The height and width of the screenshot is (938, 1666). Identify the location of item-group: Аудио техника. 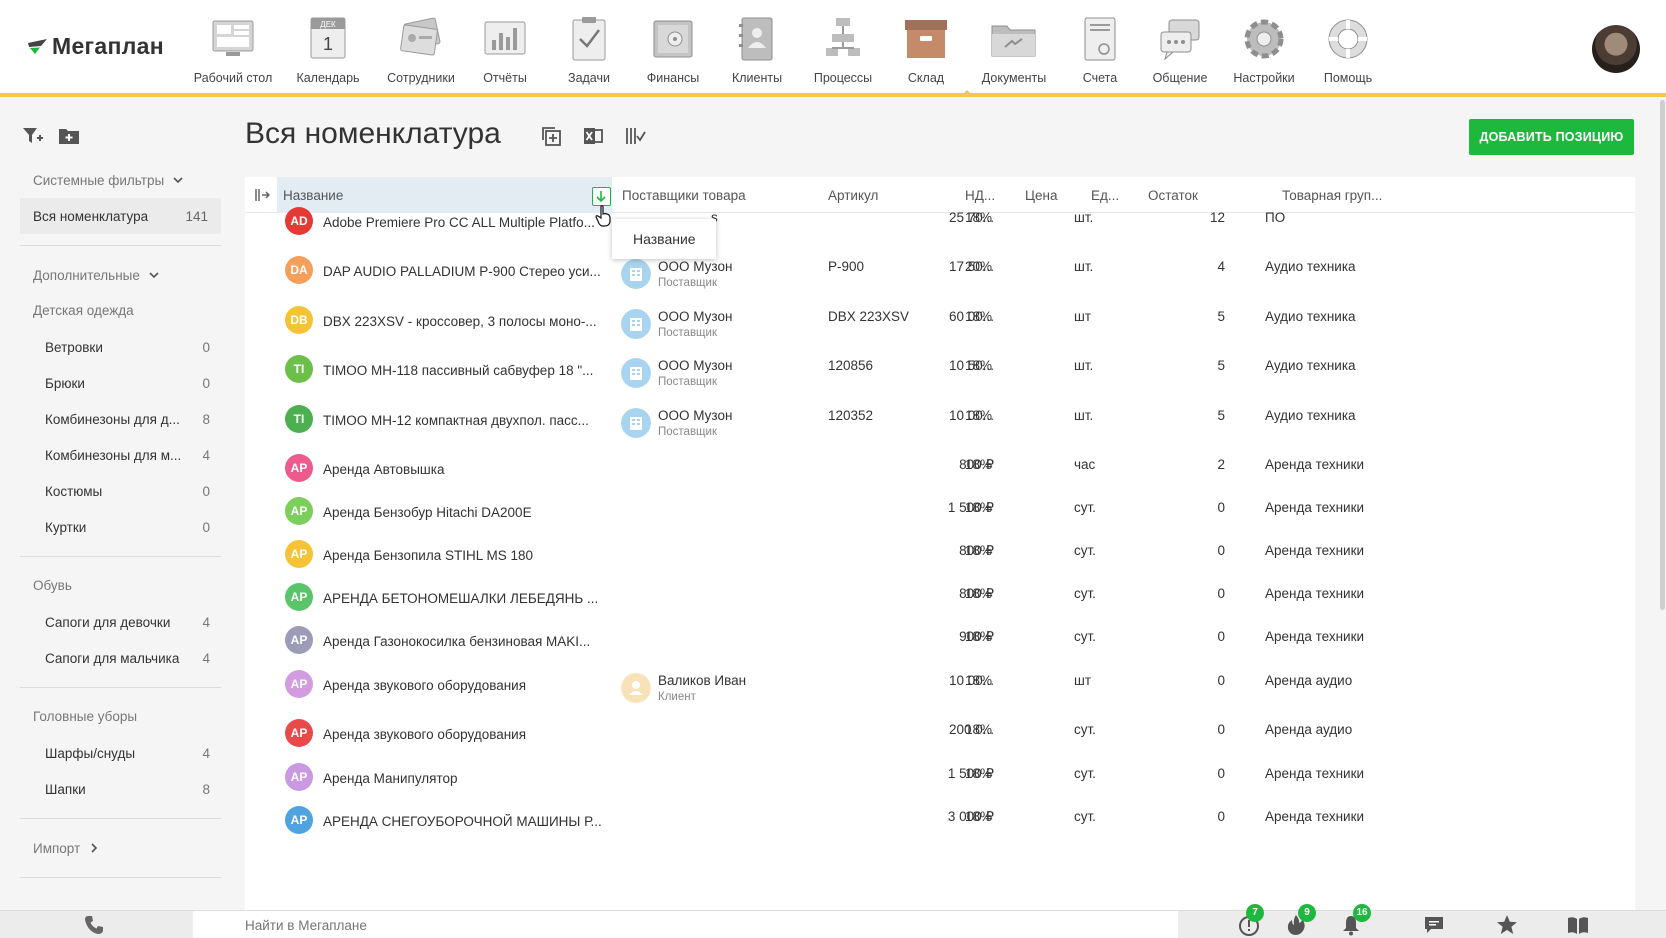
(1310, 266).